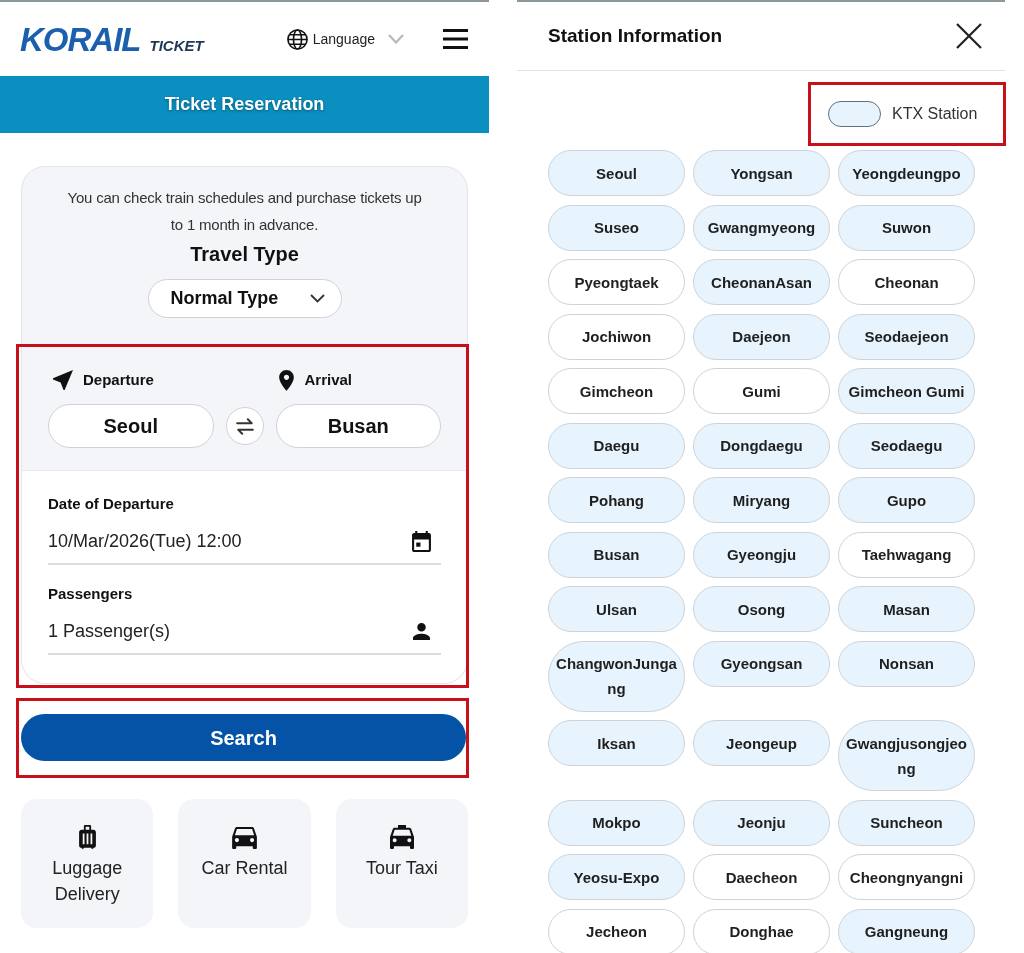 This screenshot has height=953, width=1024. What do you see at coordinates (87, 863) in the screenshot?
I see `service-tile: Luggage Delivery` at bounding box center [87, 863].